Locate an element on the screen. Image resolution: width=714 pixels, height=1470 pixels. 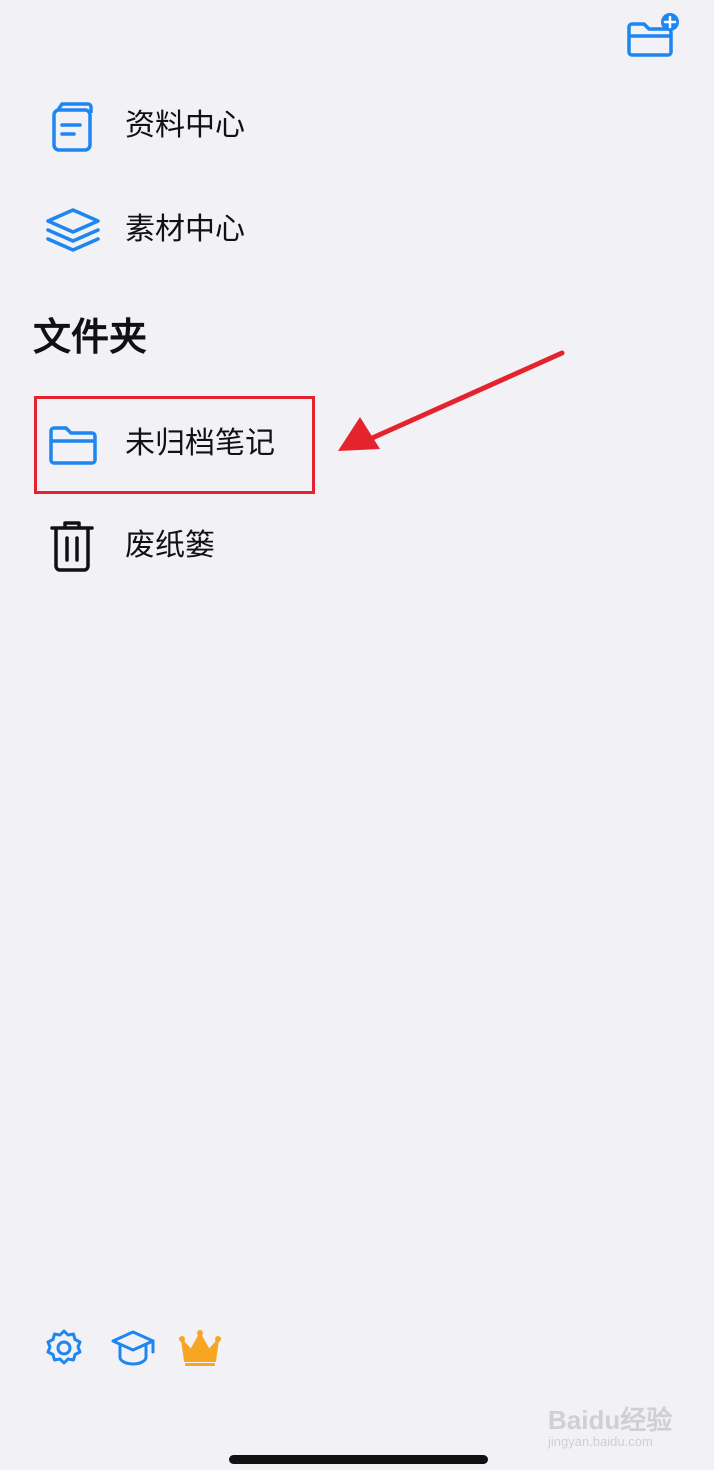
folder-plus-icon is located at coordinates (653, 35).